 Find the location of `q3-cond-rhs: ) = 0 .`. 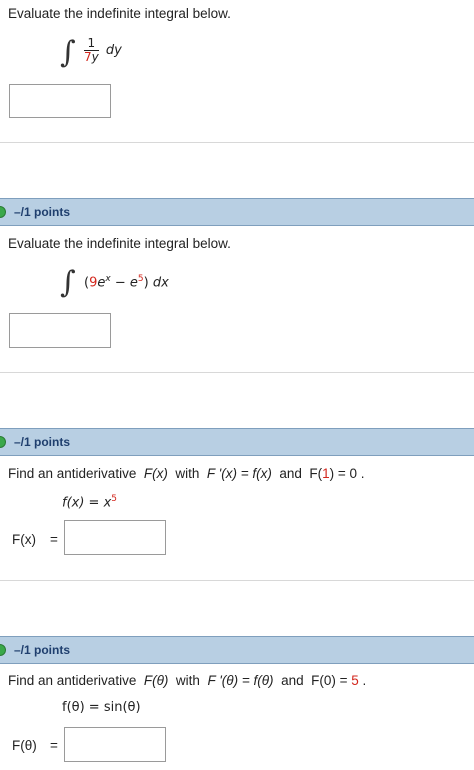

q3-cond-rhs: ) = 0 . is located at coordinates (347, 473).